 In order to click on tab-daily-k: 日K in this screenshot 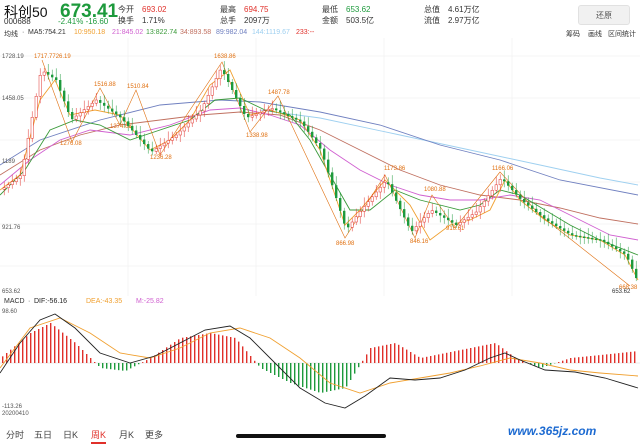, I will do `click(70, 434)`.